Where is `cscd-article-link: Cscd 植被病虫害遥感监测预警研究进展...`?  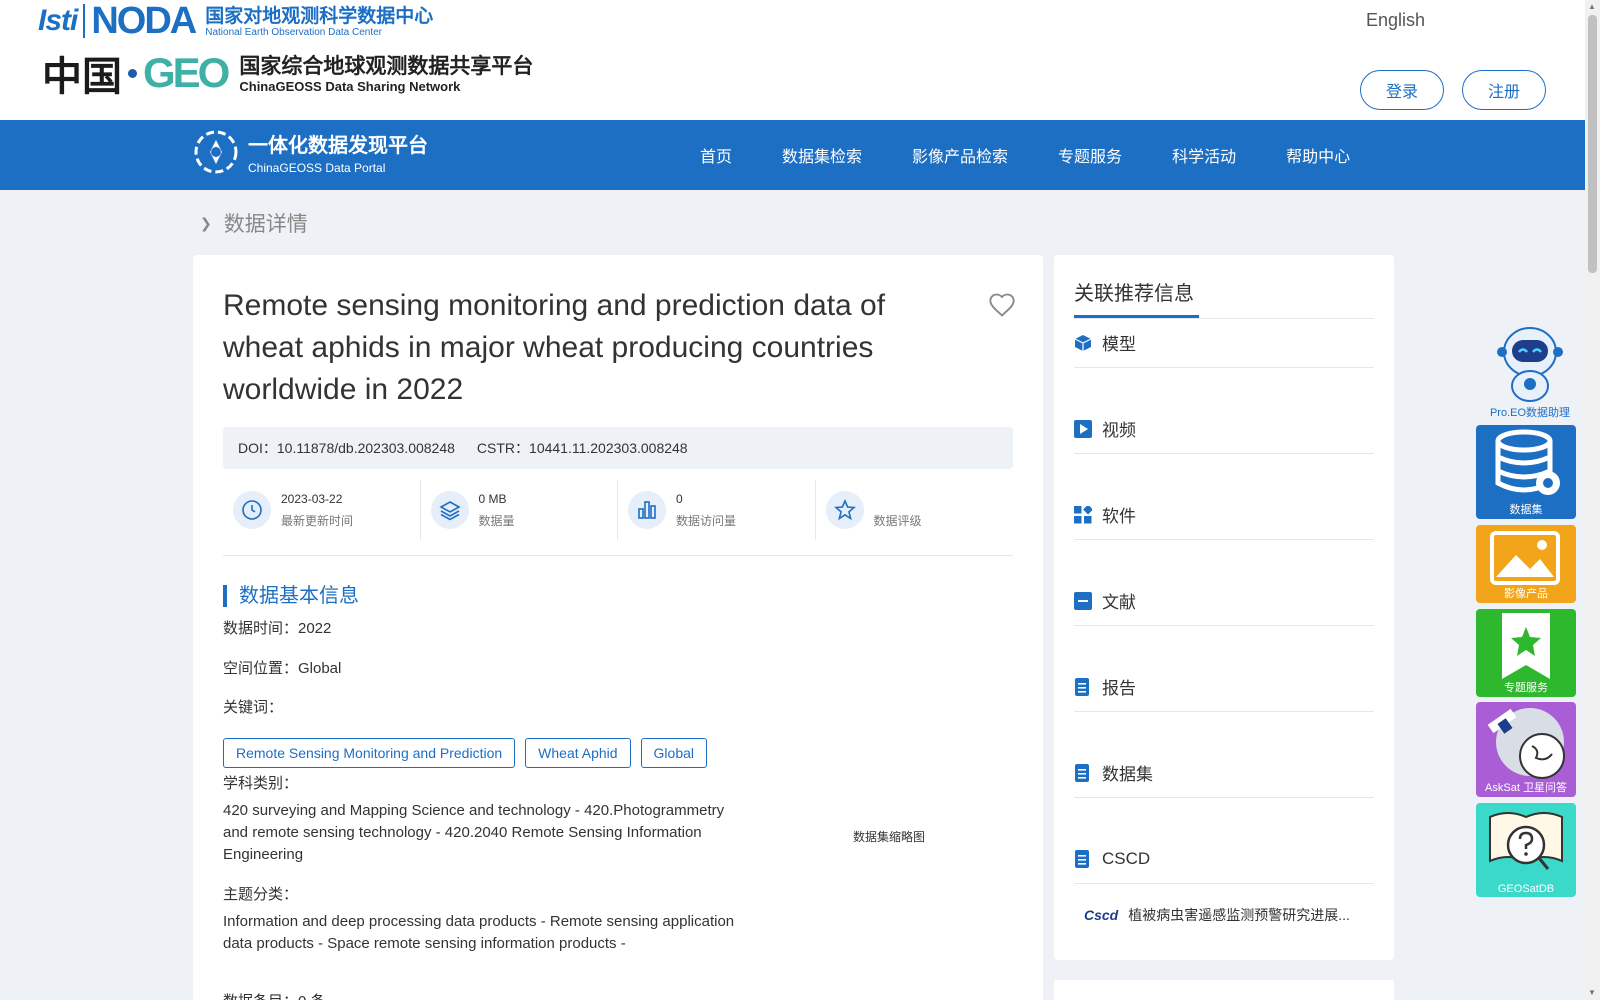 cscd-article-link: Cscd 植被病虫害遥感监测预警研究进展... is located at coordinates (1217, 915).